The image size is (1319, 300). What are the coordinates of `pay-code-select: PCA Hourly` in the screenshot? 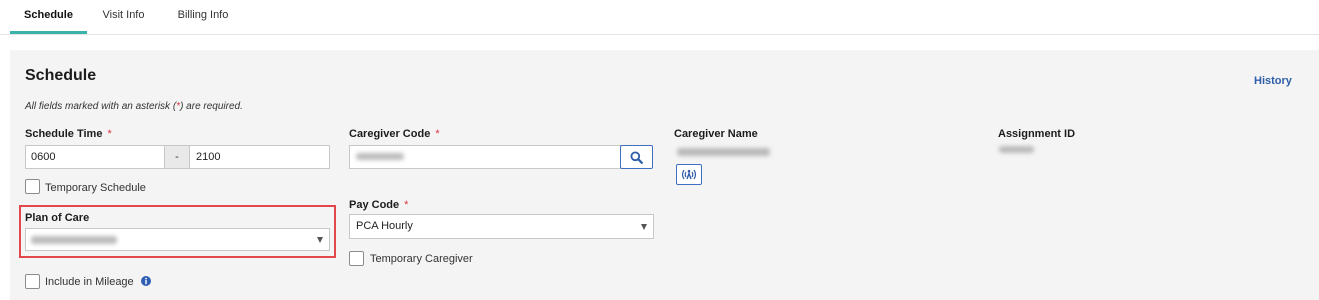 It's located at (501, 226).